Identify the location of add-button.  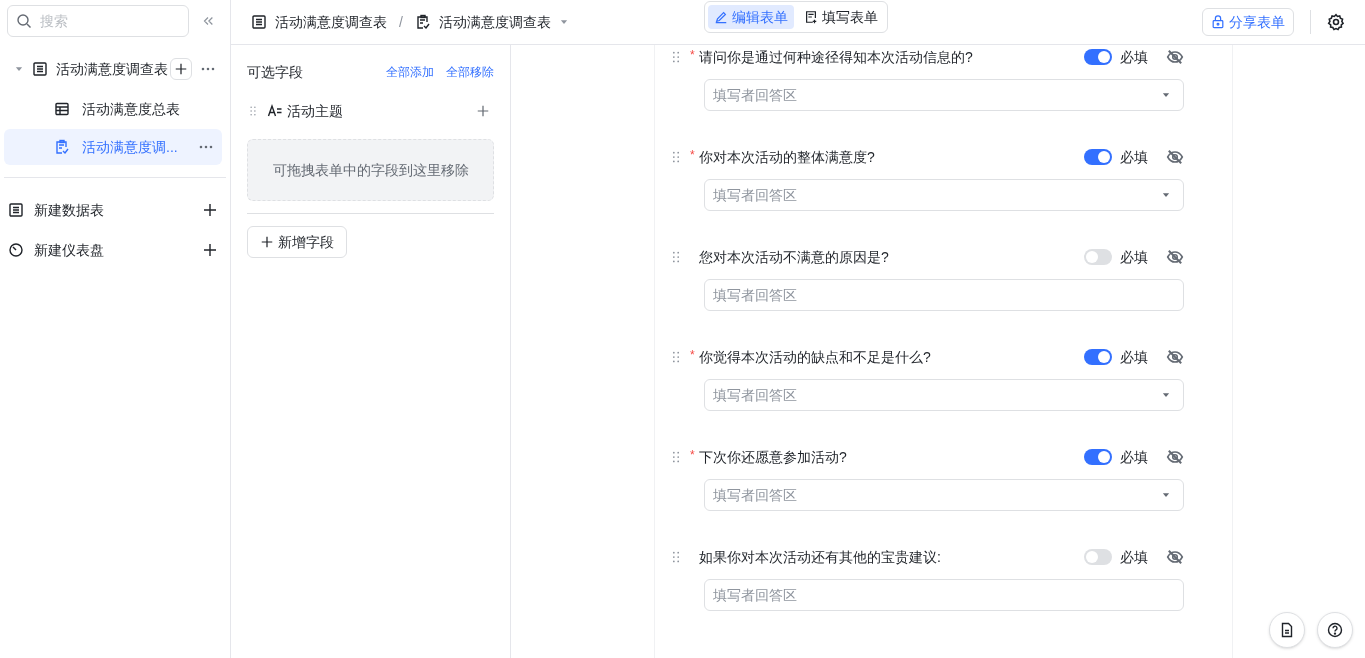
(181, 69).